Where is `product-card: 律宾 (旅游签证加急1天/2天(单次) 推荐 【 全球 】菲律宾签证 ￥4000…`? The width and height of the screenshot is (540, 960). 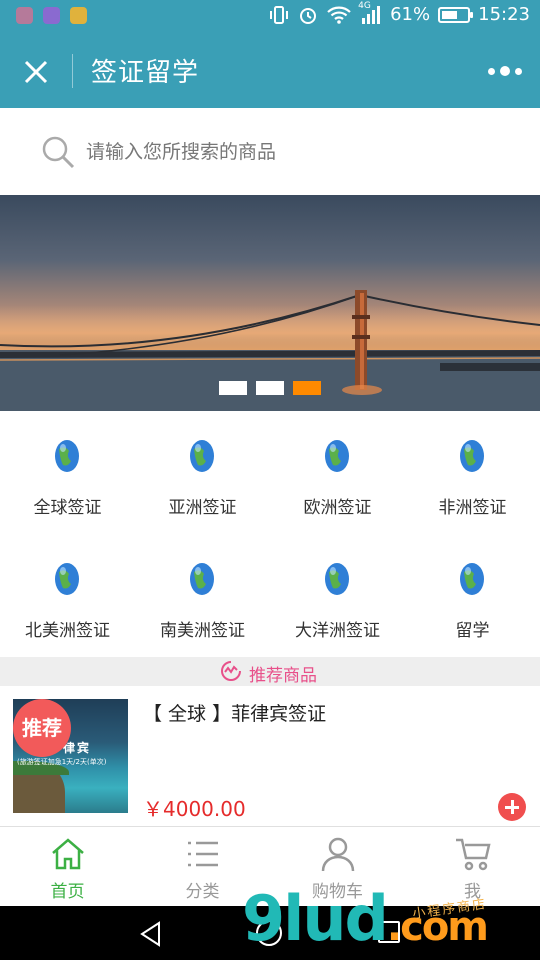
product-card: 律宾 (旅游签证加急1天/2天(单次) 推荐 【 全球 】菲律宾签证 ￥4000… is located at coordinates (270, 756).